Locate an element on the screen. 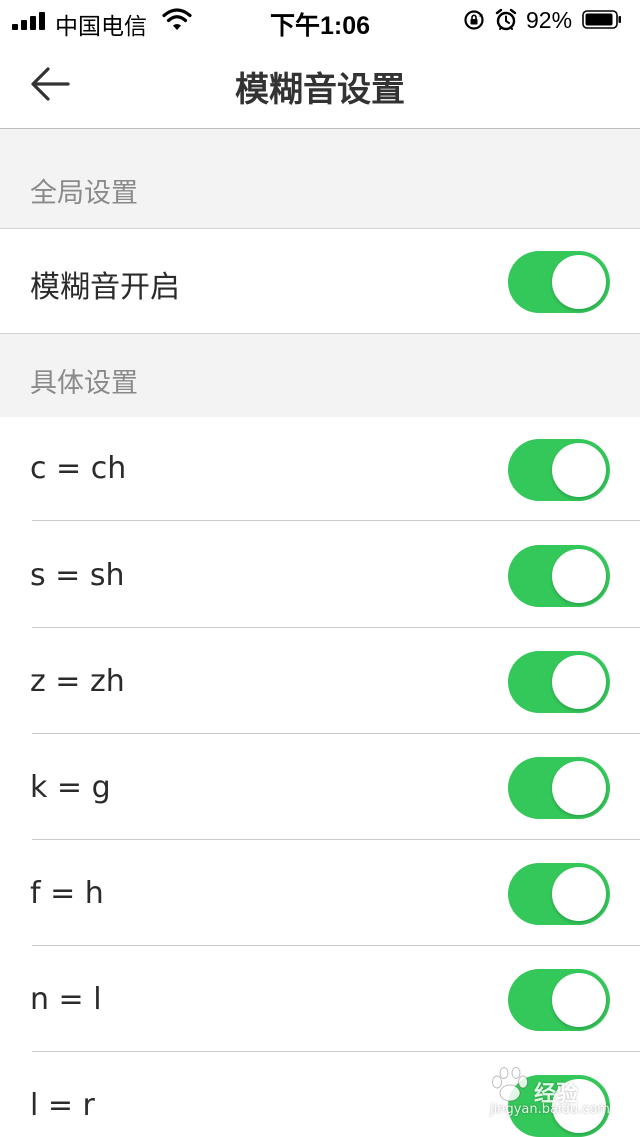 The width and height of the screenshot is (640, 1137). settings-row-k-g: k = g is located at coordinates (320, 787).